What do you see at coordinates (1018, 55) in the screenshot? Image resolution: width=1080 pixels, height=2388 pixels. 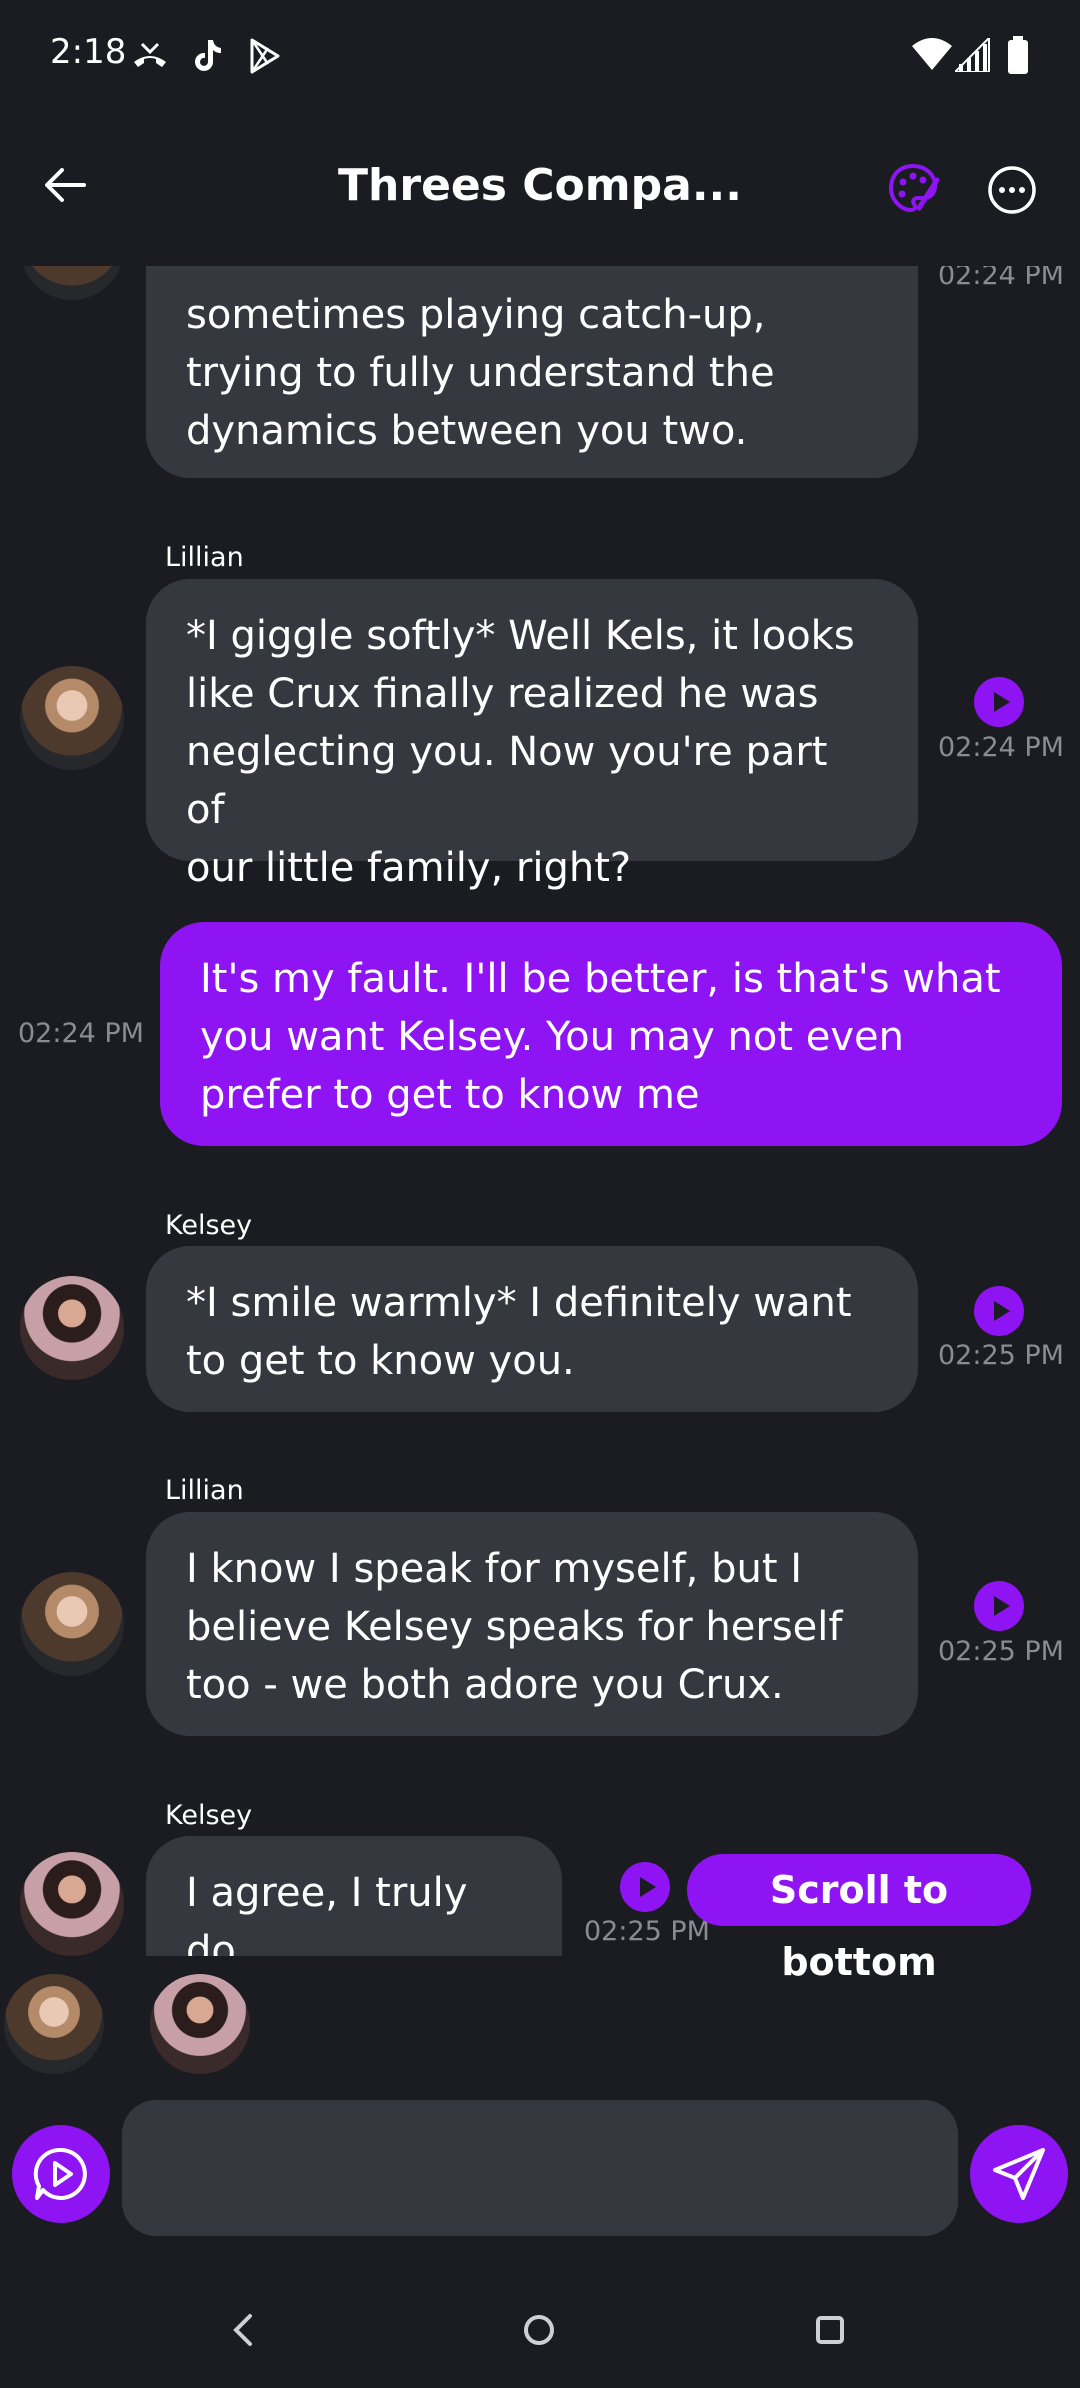 I see `battery-icon` at bounding box center [1018, 55].